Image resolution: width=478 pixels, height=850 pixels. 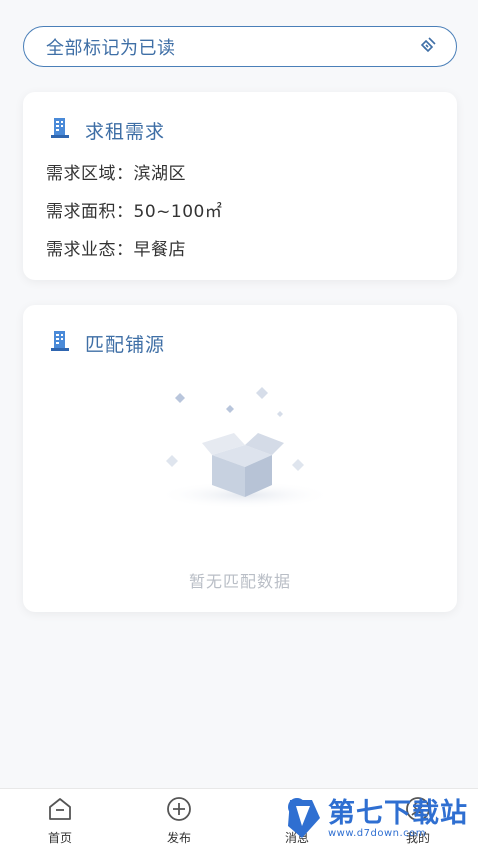 I want to click on watermark-emblem-icon, so click(x=304, y=819).